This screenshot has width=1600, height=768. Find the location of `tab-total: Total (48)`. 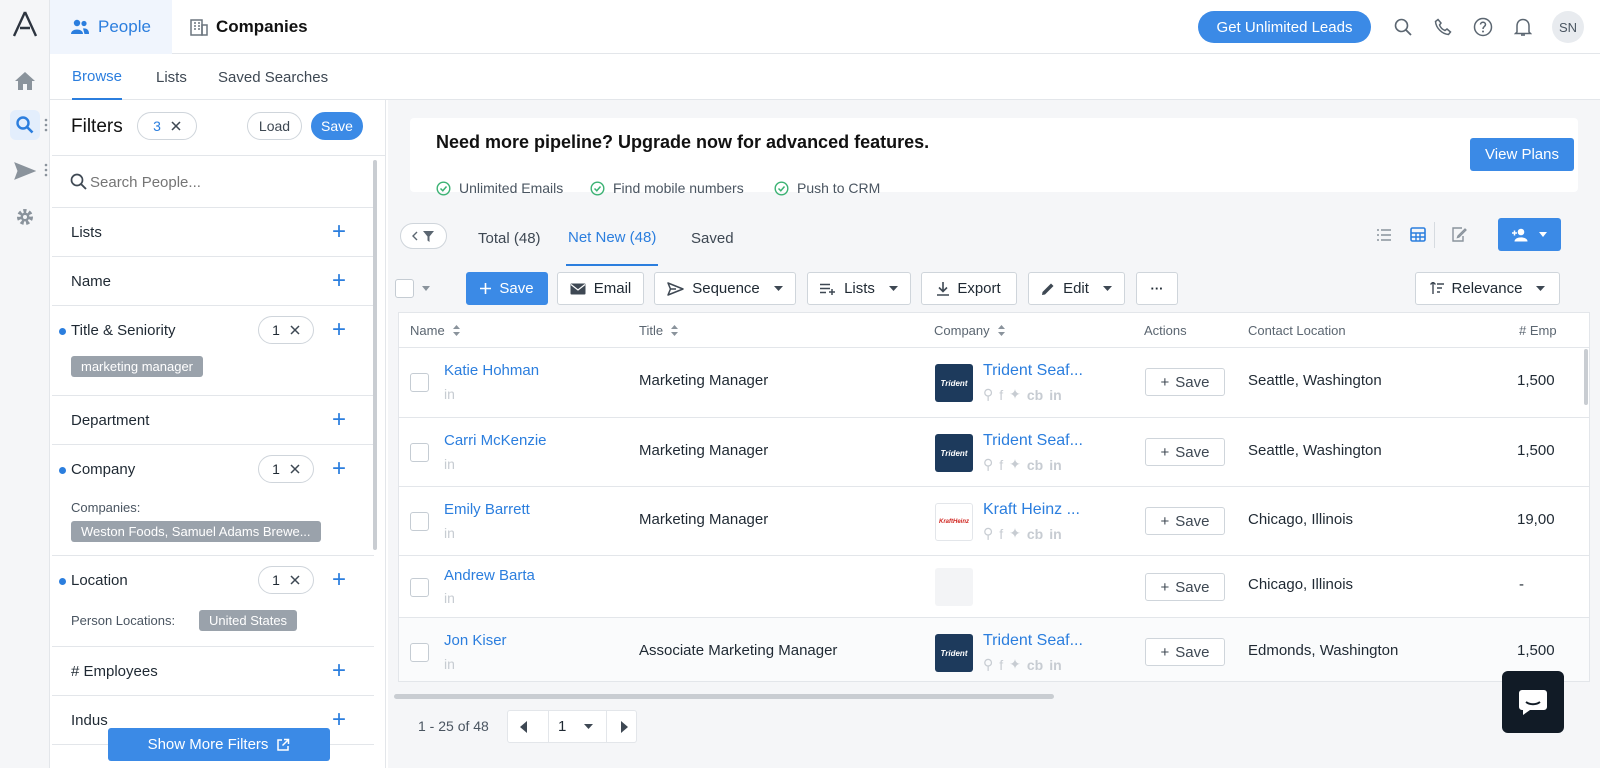

tab-total: Total (48) is located at coordinates (509, 238).